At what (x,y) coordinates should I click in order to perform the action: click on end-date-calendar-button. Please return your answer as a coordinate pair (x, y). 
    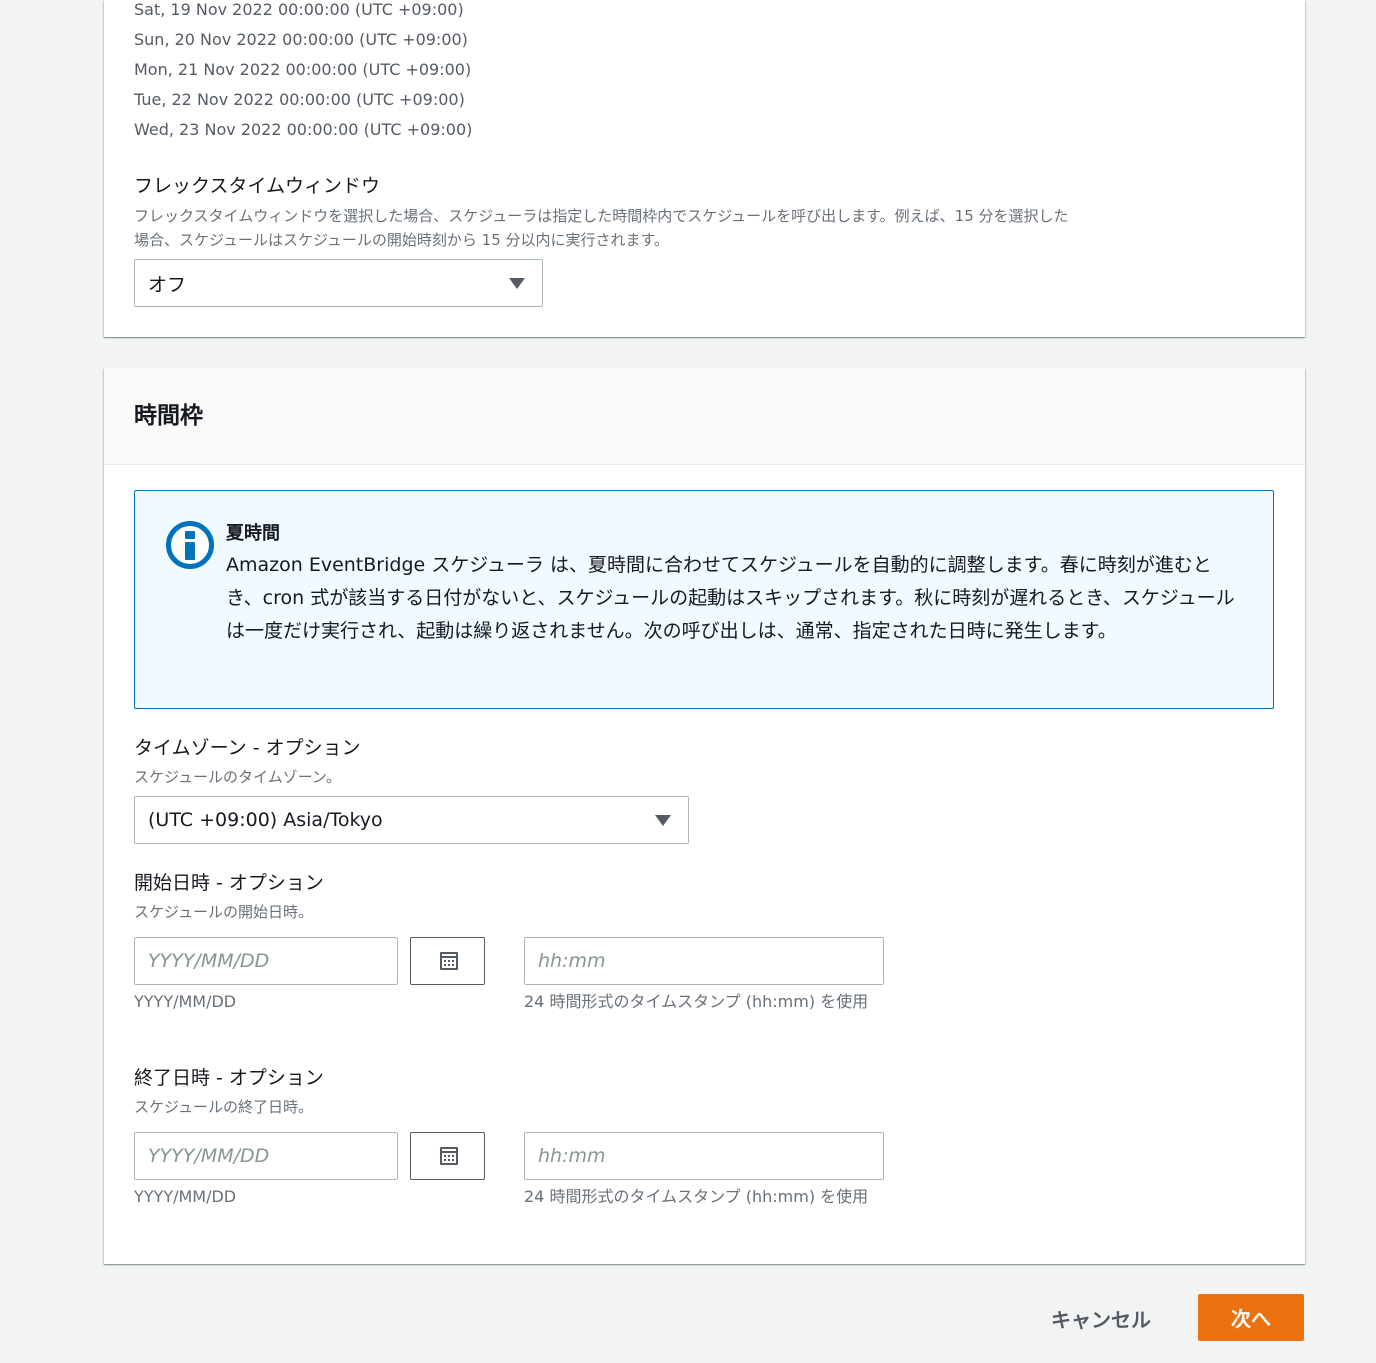
    Looking at the image, I should click on (447, 1156).